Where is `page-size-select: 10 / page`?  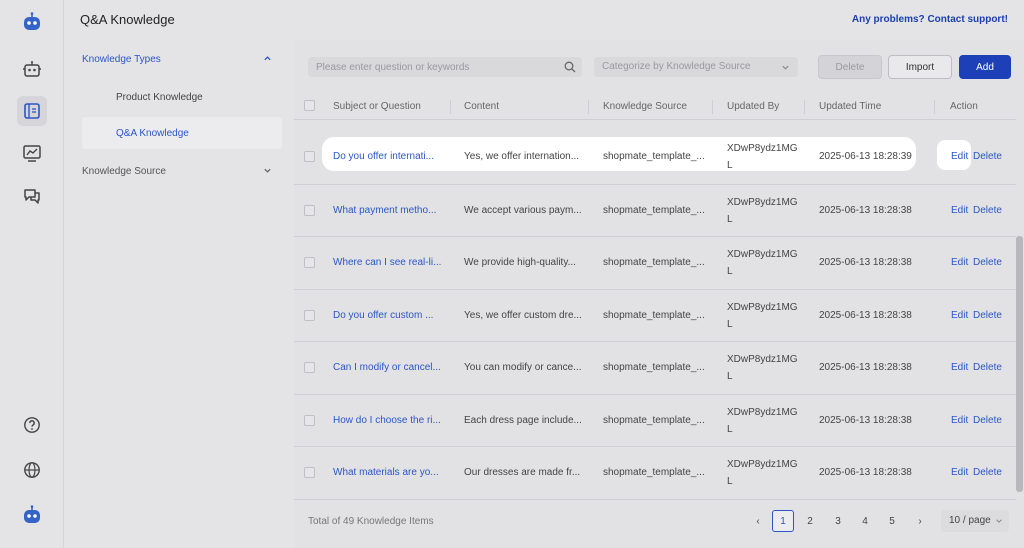
page-size-select: 10 / page is located at coordinates (975, 521).